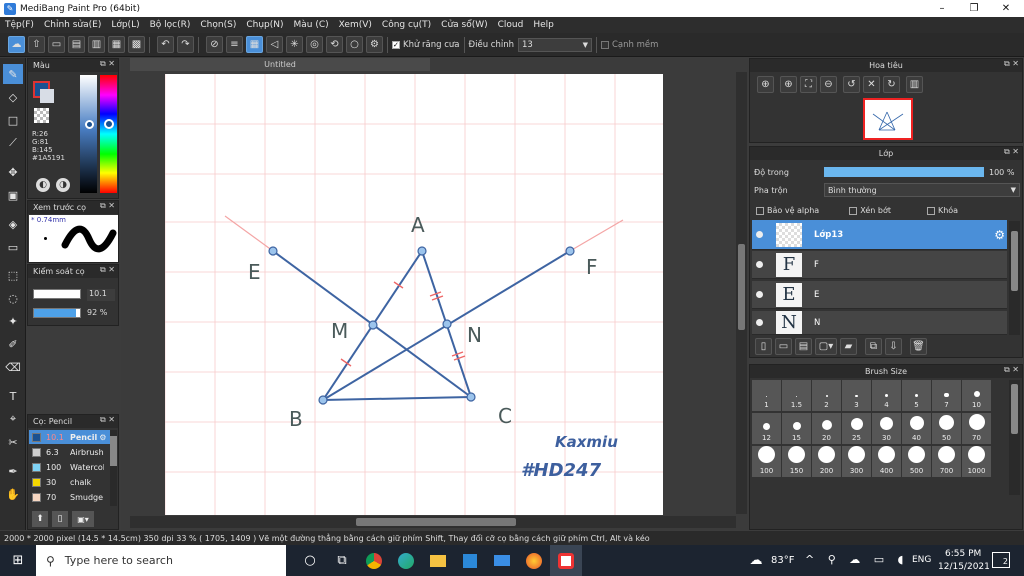  I want to click on snap-radial-icon: ✳, so click(294, 44).